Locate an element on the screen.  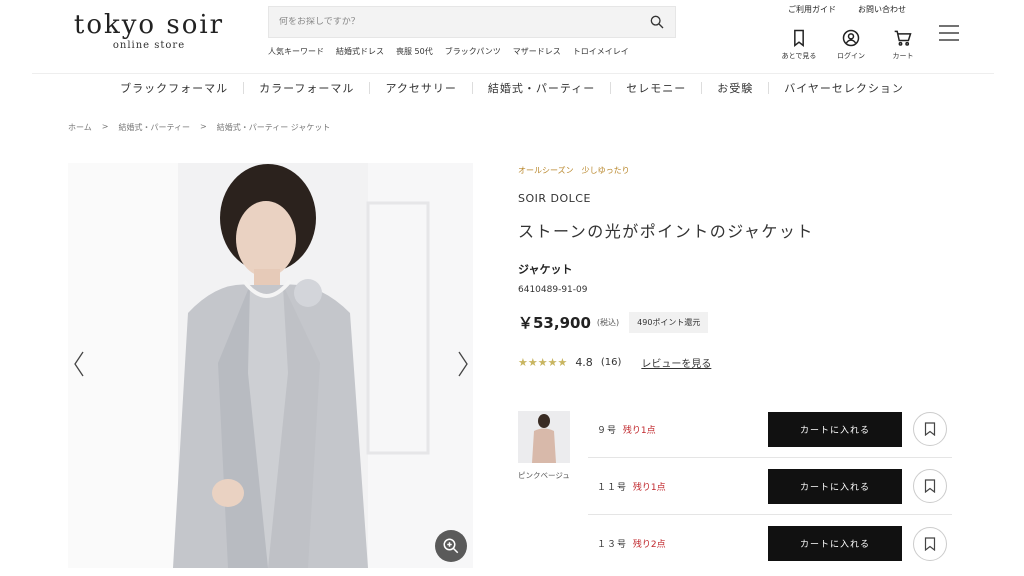
cart-label: カート is located at coordinates (903, 56).